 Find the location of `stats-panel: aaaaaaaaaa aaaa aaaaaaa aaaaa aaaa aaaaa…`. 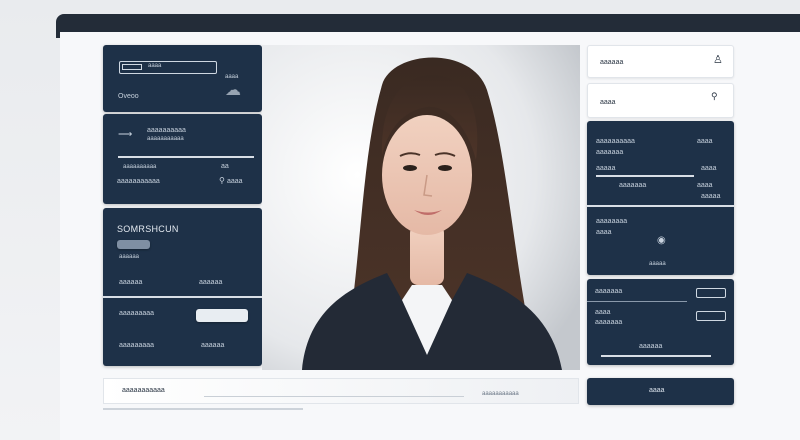

stats-panel: aaaaaaaaaa aaaa aaaaaaa aaaaa aaaa aaaaa… is located at coordinates (660, 198).